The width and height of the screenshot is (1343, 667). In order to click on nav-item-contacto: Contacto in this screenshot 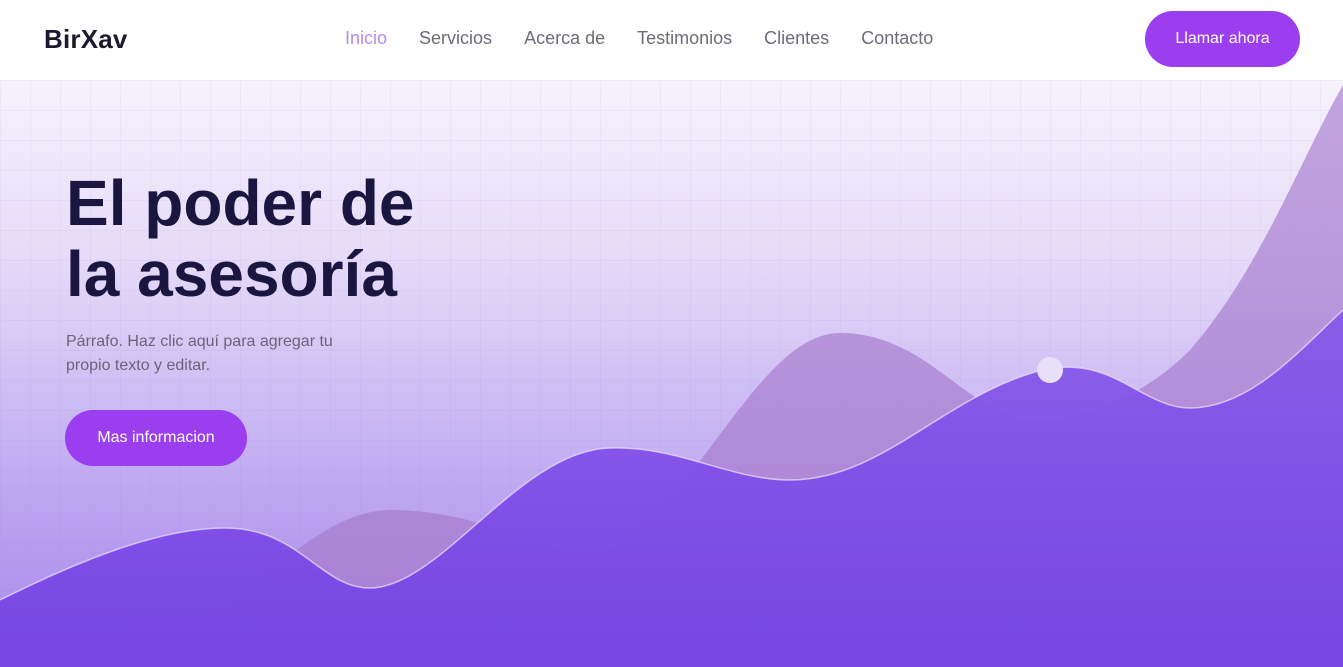, I will do `click(897, 38)`.